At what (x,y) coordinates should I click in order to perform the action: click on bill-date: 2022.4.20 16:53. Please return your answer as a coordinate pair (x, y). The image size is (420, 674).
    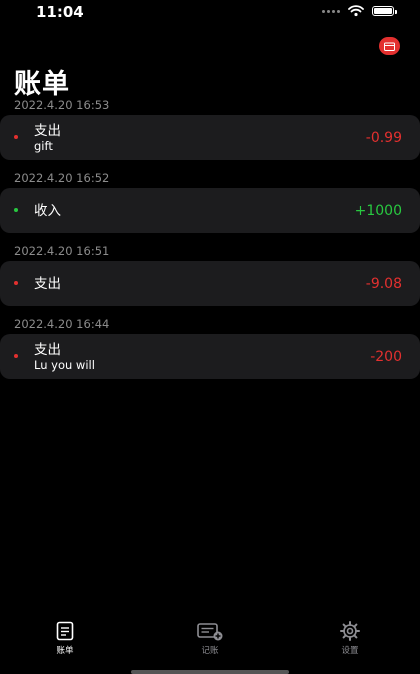
    Looking at the image, I should click on (62, 105).